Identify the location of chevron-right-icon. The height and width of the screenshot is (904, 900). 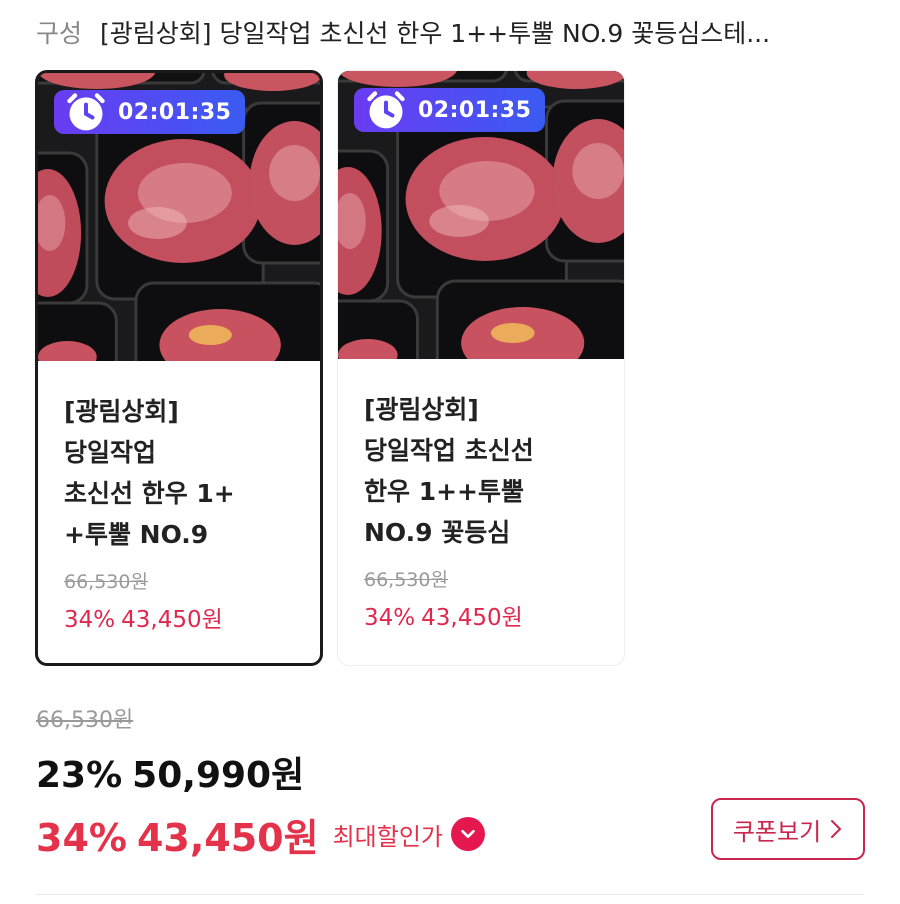
(836, 829).